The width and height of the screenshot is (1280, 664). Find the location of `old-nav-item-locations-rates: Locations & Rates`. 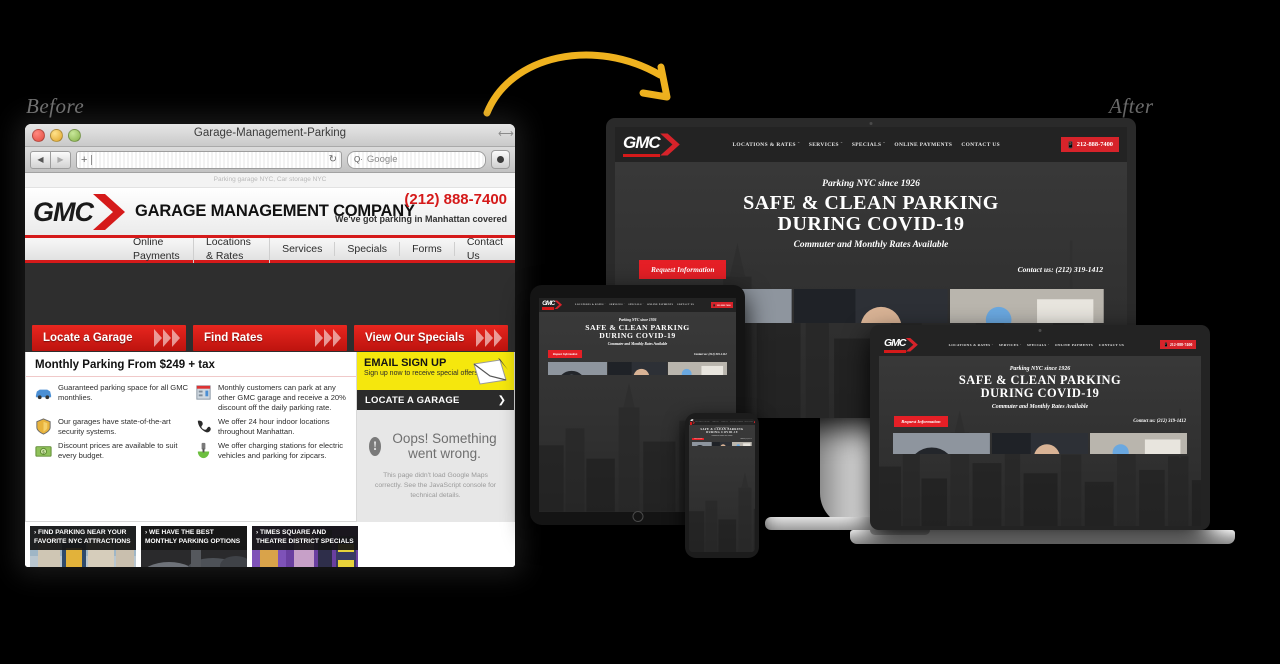

old-nav-item-locations-rates: Locations & Rates is located at coordinates (232, 249).